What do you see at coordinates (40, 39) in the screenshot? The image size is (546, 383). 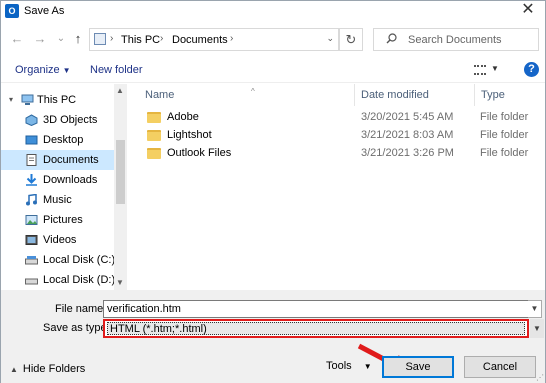 I see `forward-button: →` at bounding box center [40, 39].